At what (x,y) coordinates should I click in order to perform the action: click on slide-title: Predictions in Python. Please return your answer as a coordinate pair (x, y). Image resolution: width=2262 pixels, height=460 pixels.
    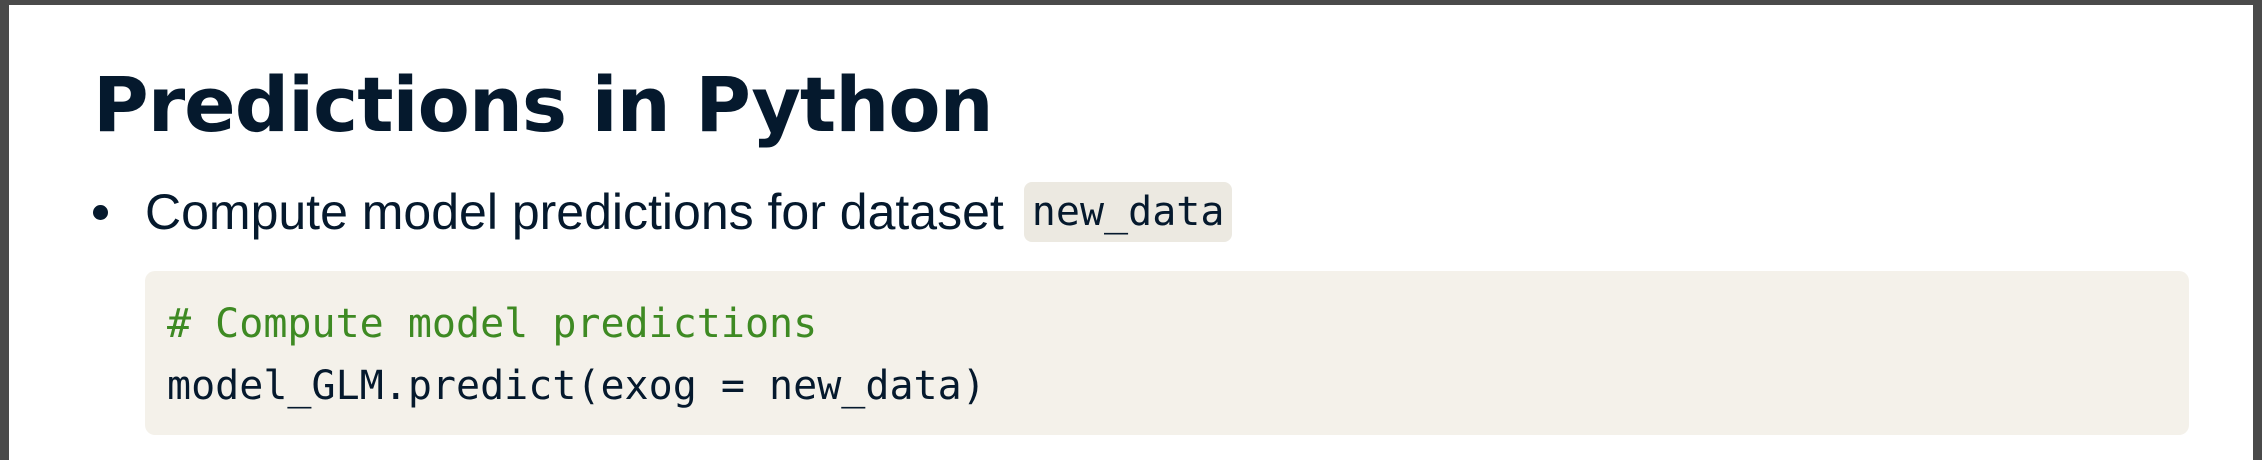
    Looking at the image, I should click on (543, 104).